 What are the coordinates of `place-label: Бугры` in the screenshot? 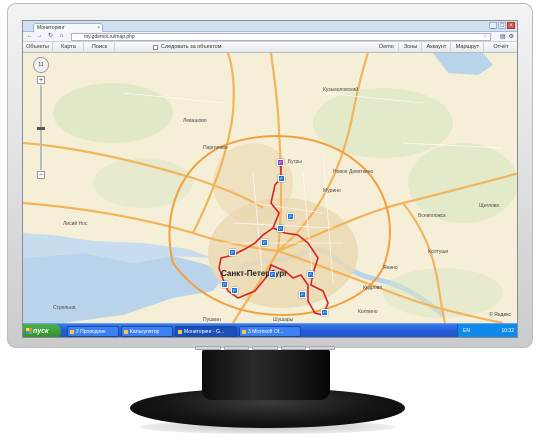 It's located at (295, 162).